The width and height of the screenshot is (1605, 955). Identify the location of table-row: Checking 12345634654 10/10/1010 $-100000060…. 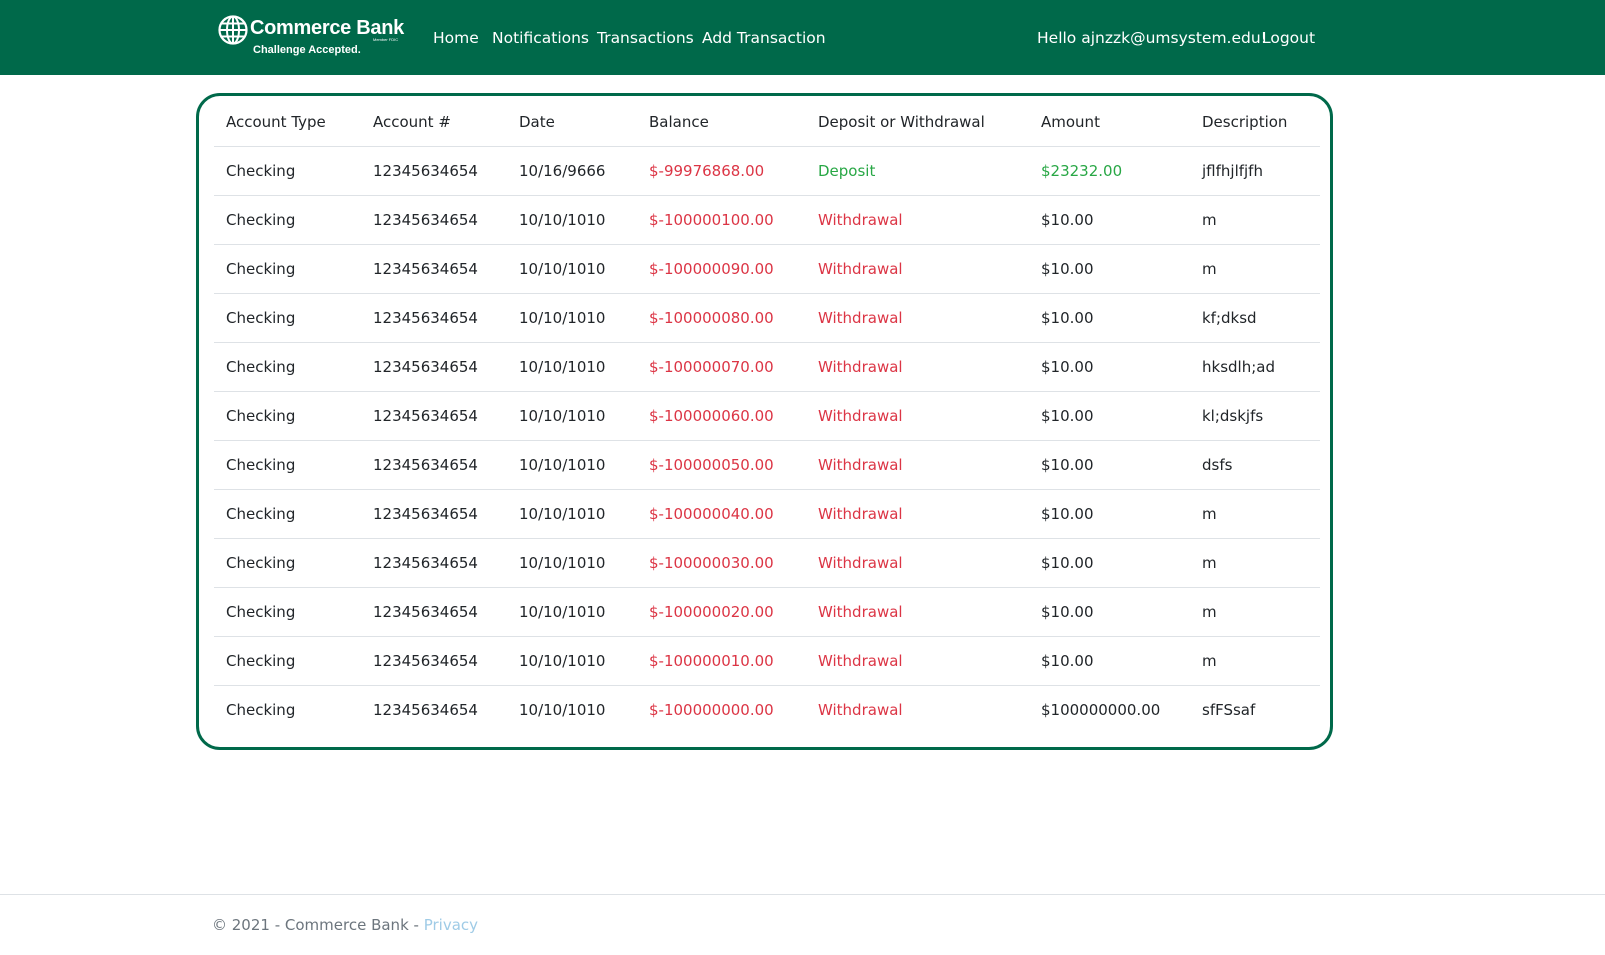
(767, 416).